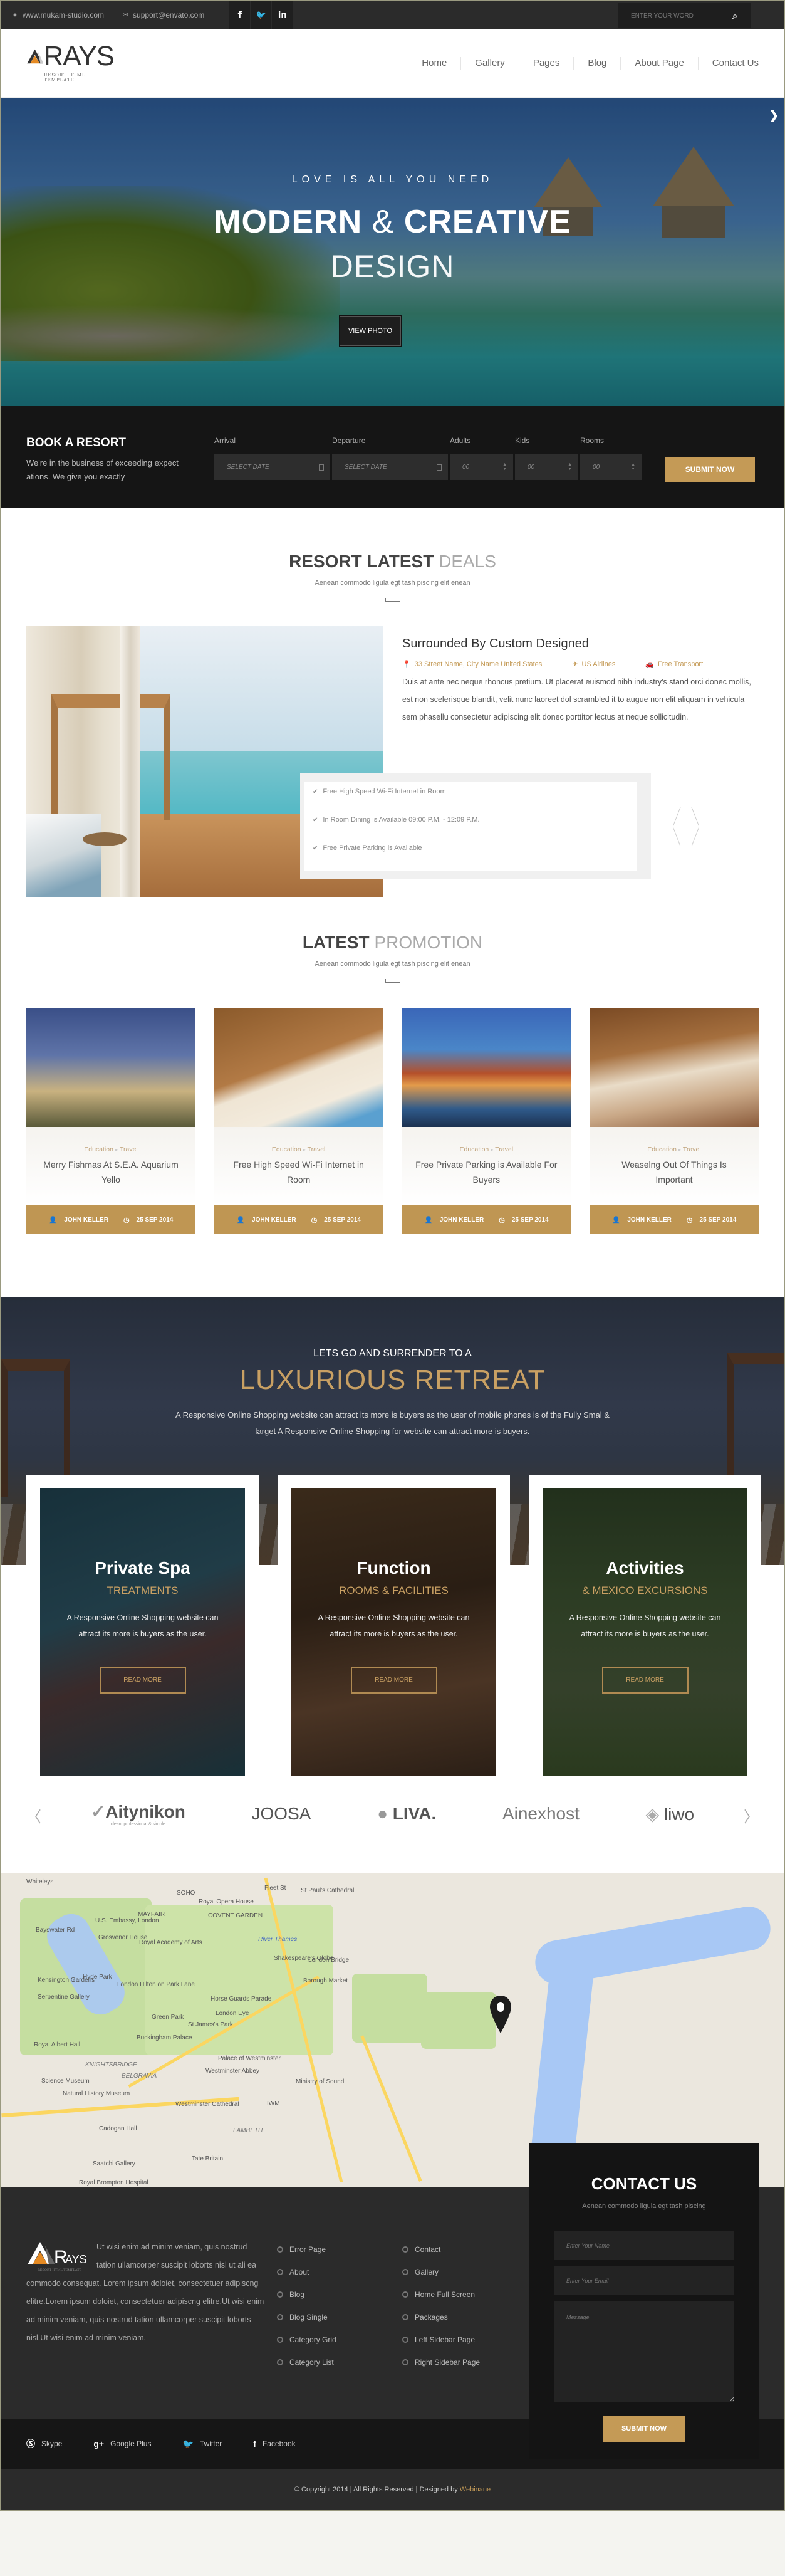 The width and height of the screenshot is (785, 2576). I want to click on partner-logo: JOOSA, so click(281, 1814).